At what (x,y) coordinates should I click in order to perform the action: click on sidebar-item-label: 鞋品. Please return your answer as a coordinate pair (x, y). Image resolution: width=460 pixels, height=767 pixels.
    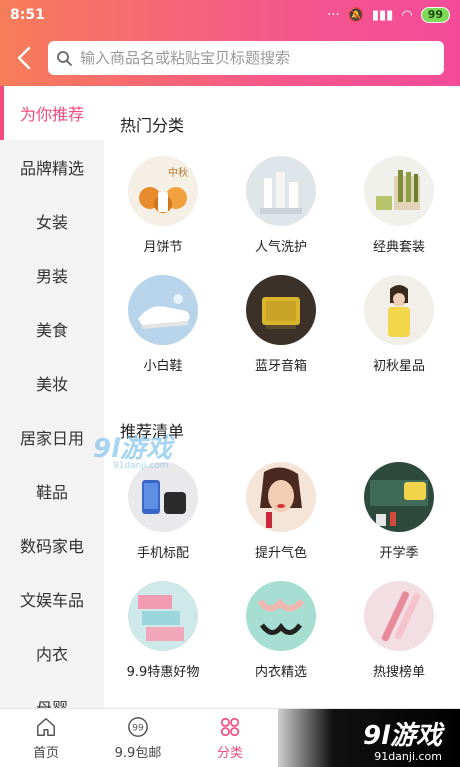
    Looking at the image, I should click on (51, 492).